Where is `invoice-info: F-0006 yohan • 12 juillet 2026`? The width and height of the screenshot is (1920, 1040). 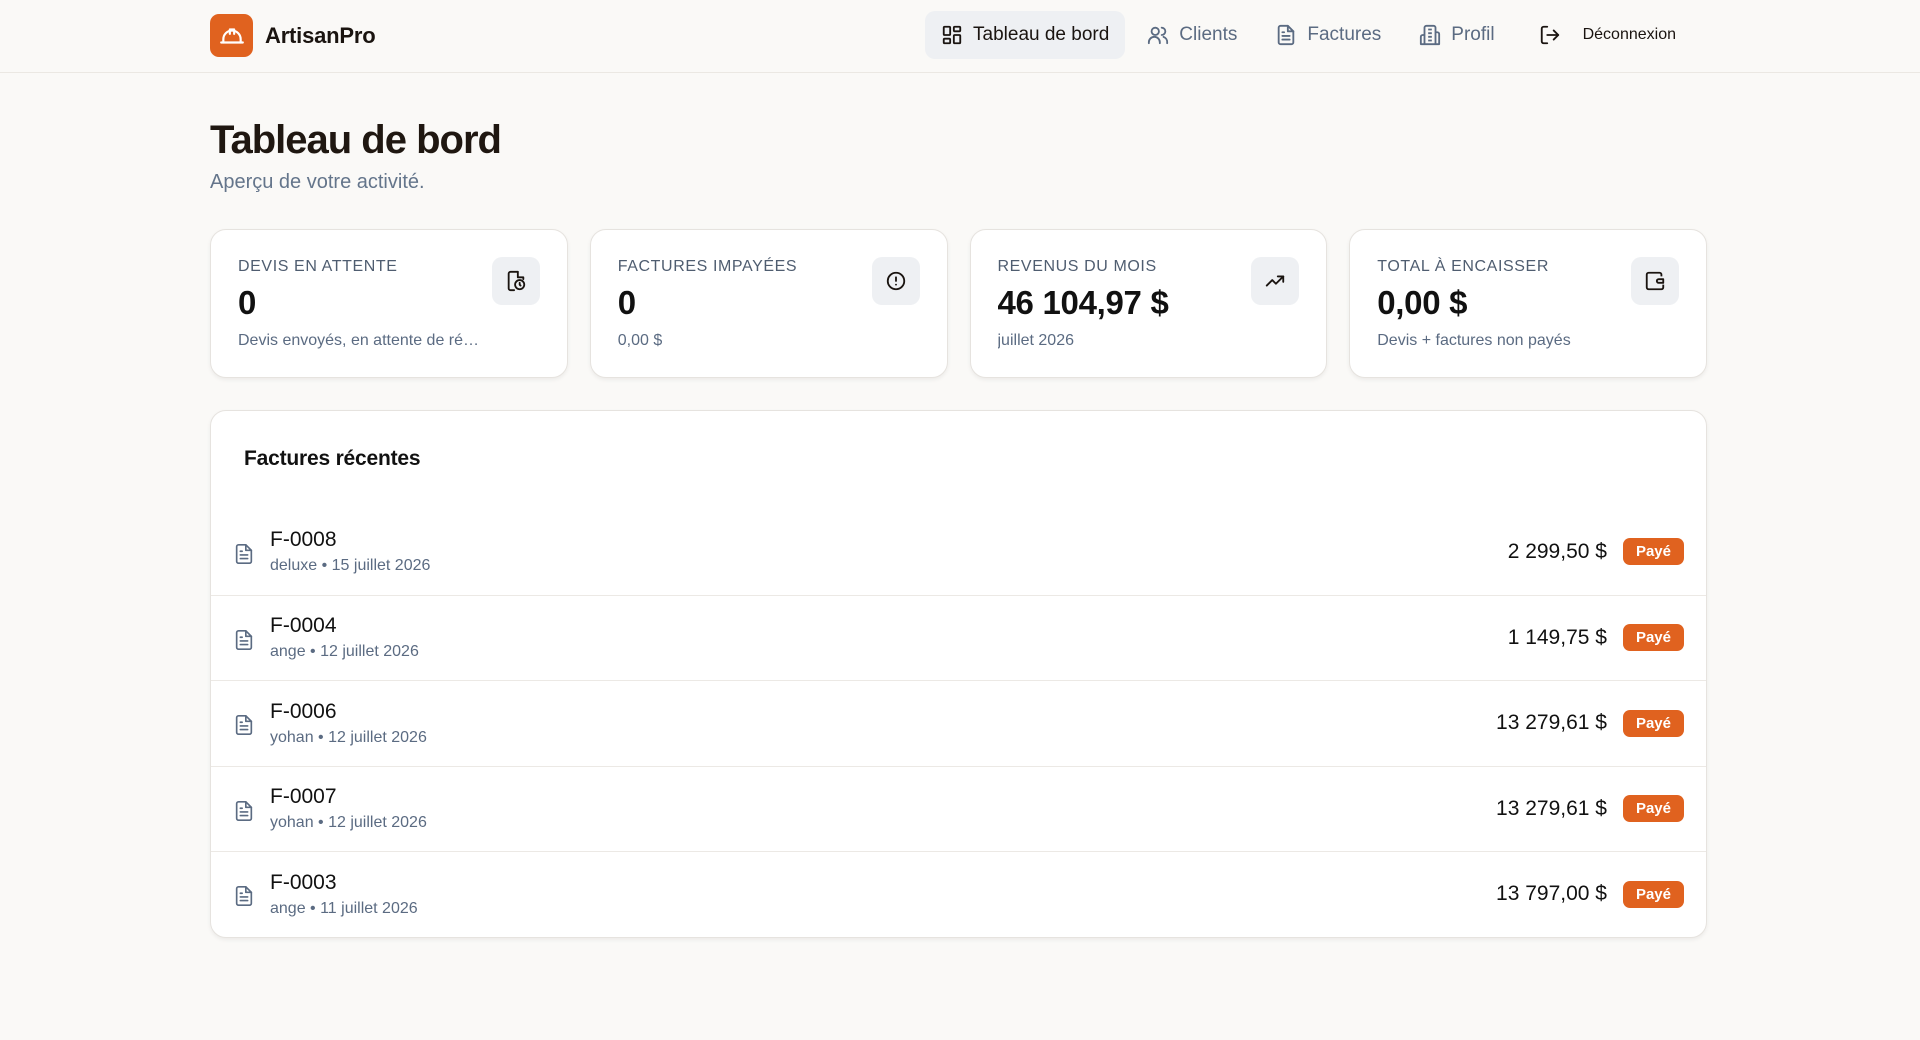
invoice-info: F-0006 yohan • 12 juillet 2026 is located at coordinates (883, 723).